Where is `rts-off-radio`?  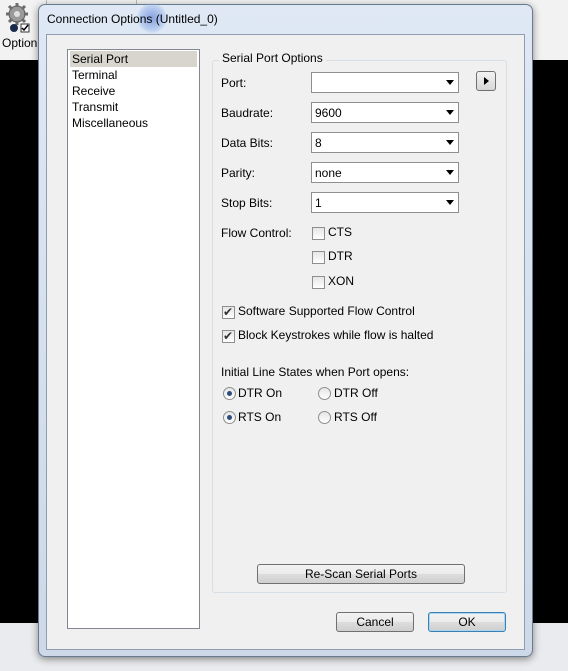 rts-off-radio is located at coordinates (324, 417).